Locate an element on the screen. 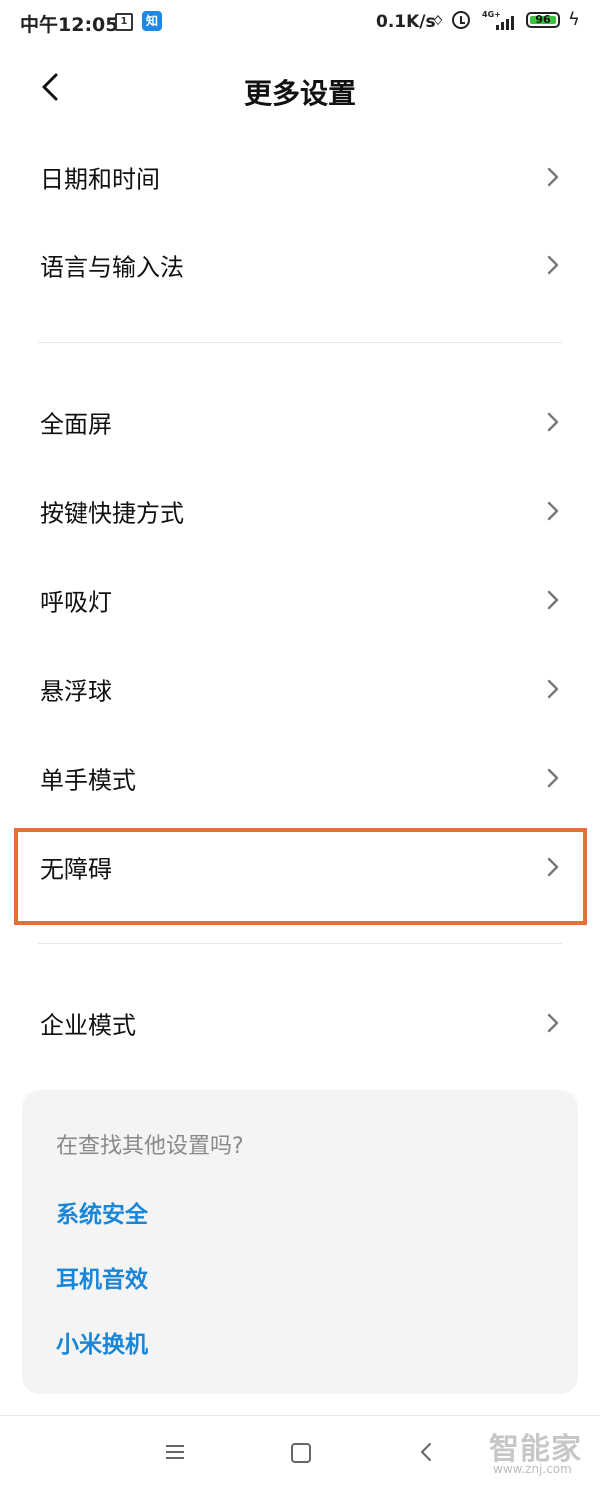 The height and width of the screenshot is (1487, 600). setting-item-label: 企业模式 is located at coordinates (88, 1025).